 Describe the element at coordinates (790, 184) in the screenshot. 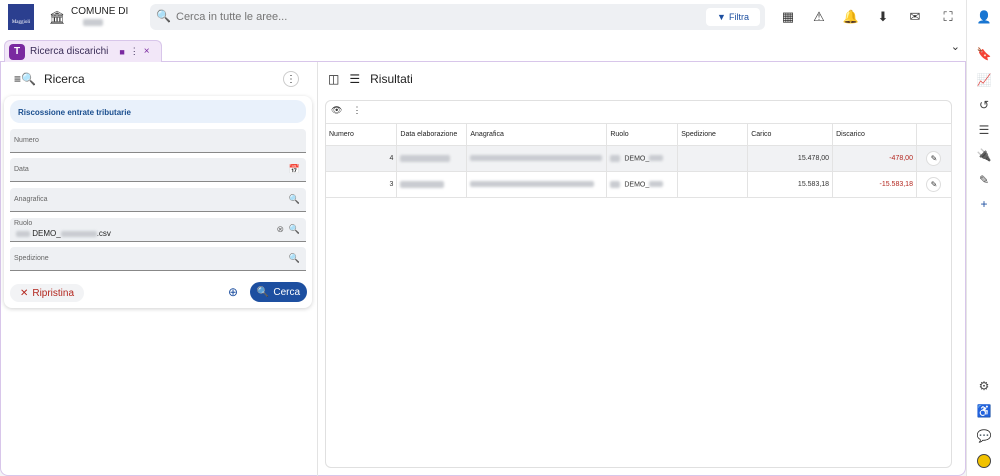

I see `cell-carico: 15.583,18` at that location.